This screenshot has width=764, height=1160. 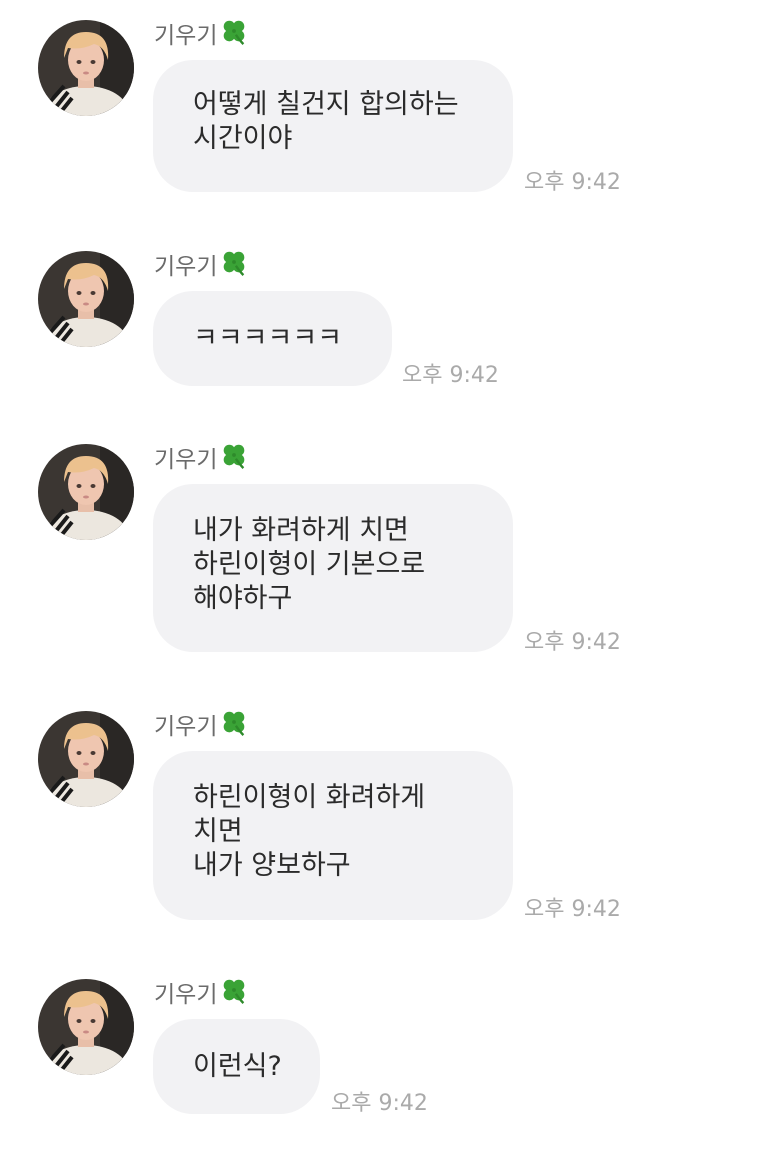 I want to click on message-bubble: 어떻게 칠건지 합의하는 시간이야, so click(x=333, y=126).